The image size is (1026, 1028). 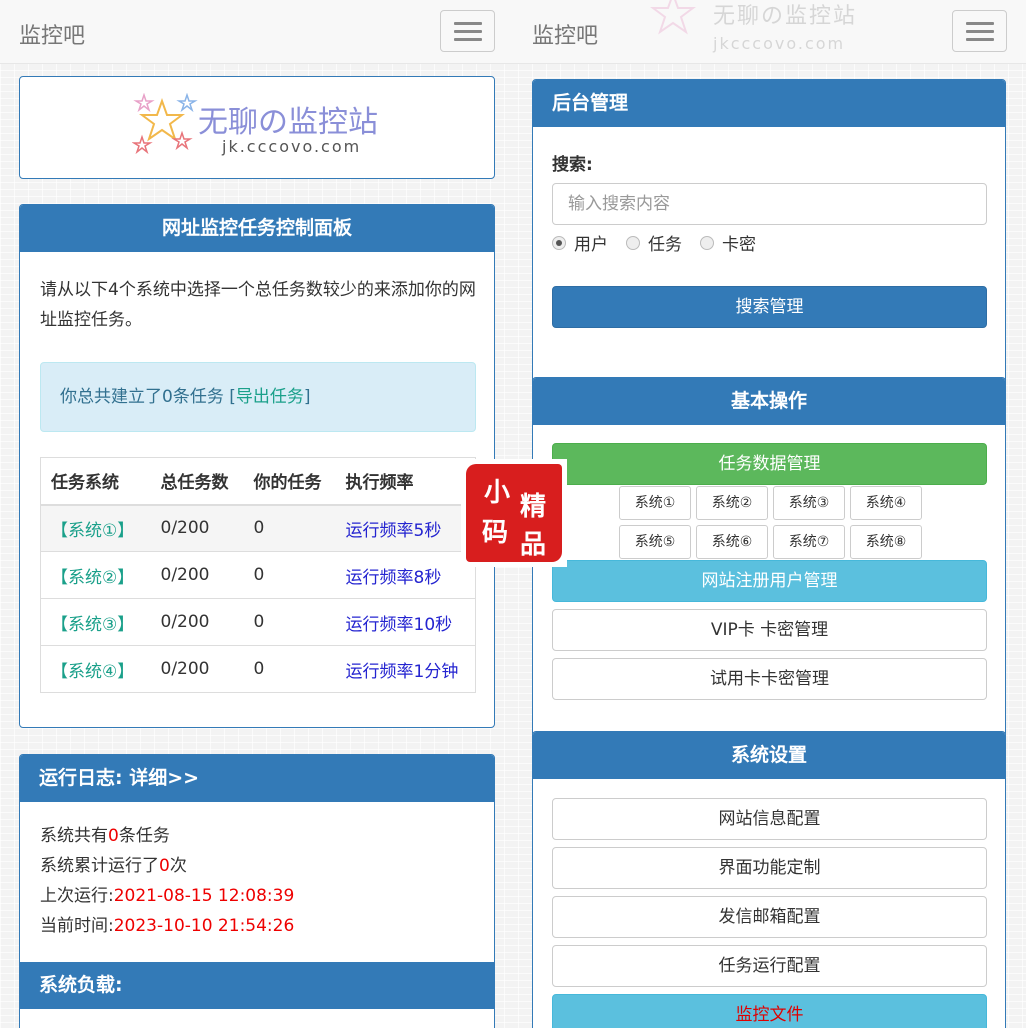 I want to click on search-type-radios: 用户 任务 卡密, so click(x=654, y=242).